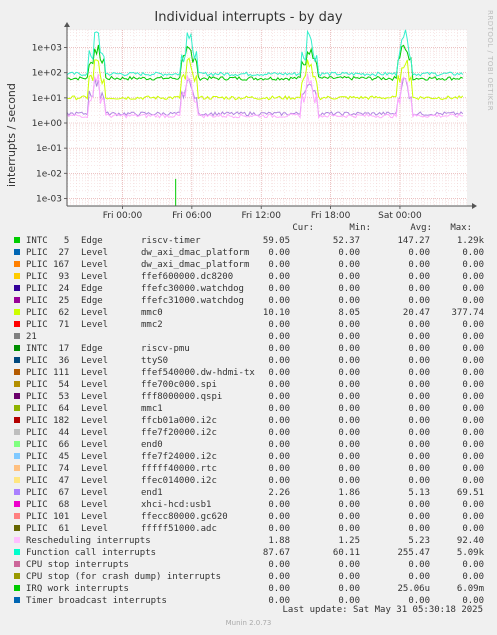  What do you see at coordinates (248, 565) in the screenshot?
I see `legend-row: CPU stop interrupts 0.00 0.00 0.00 0.00` at bounding box center [248, 565].